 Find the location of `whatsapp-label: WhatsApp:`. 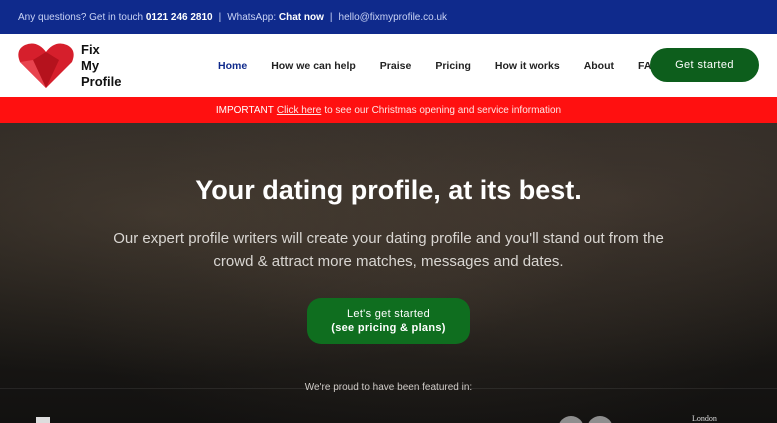

whatsapp-label: WhatsApp: is located at coordinates (252, 17).